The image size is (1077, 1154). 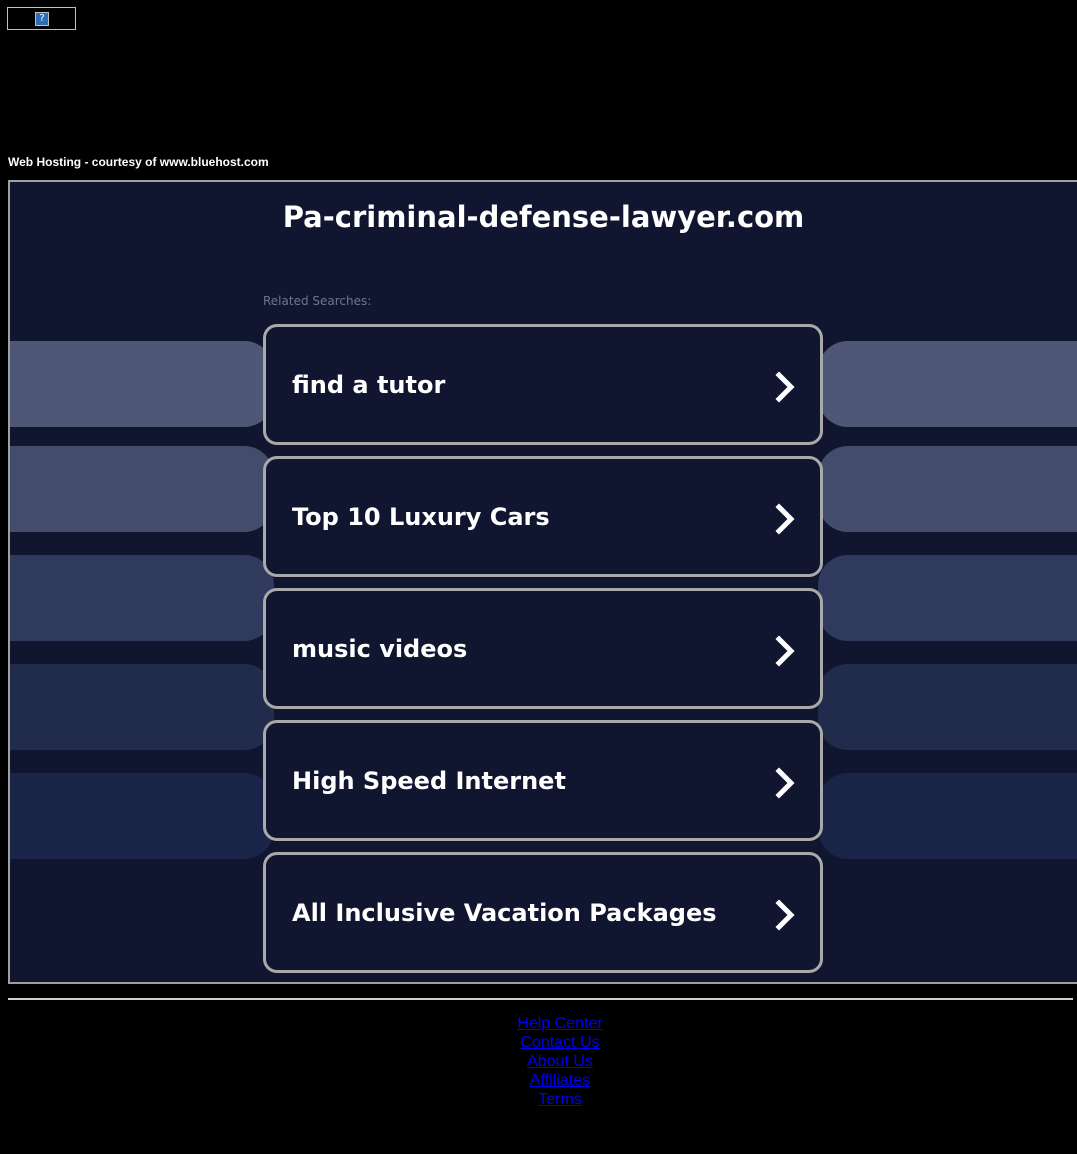 What do you see at coordinates (543, 217) in the screenshot?
I see `page-title: Pa-criminal-defense-lawyer.com` at bounding box center [543, 217].